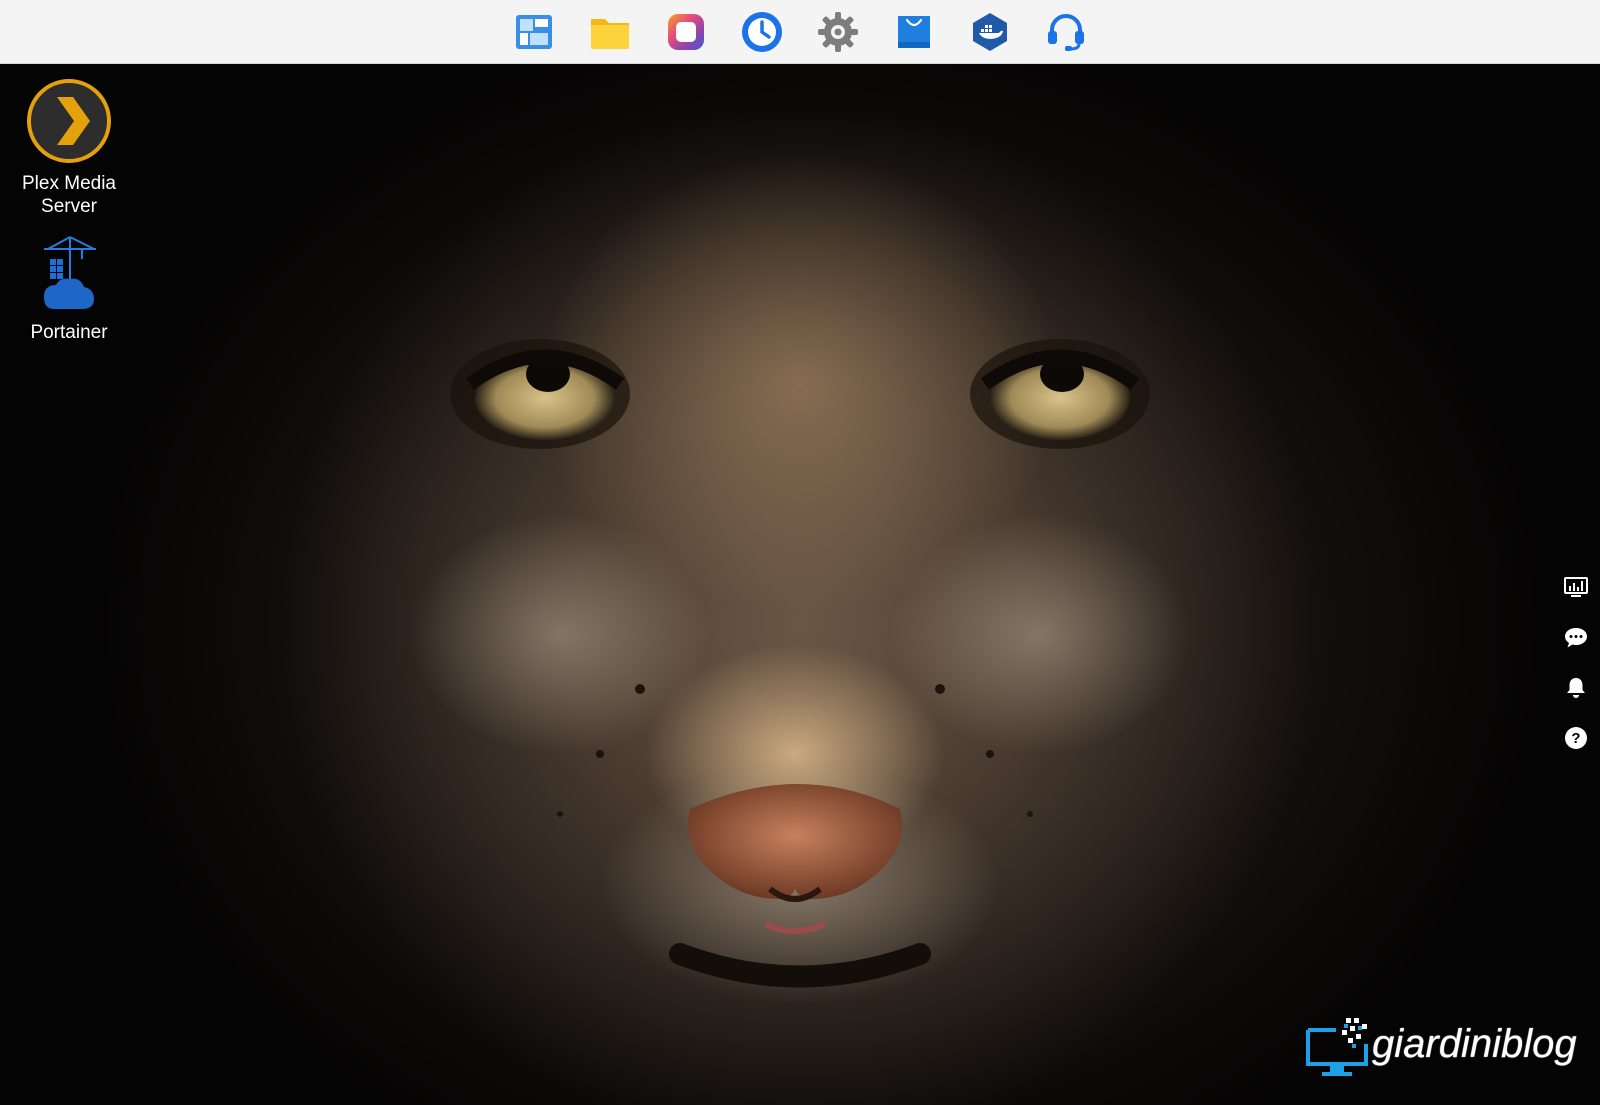 The width and height of the screenshot is (1600, 1105). I want to click on desktop-shortcut-plex: Plex Media Server, so click(69, 148).